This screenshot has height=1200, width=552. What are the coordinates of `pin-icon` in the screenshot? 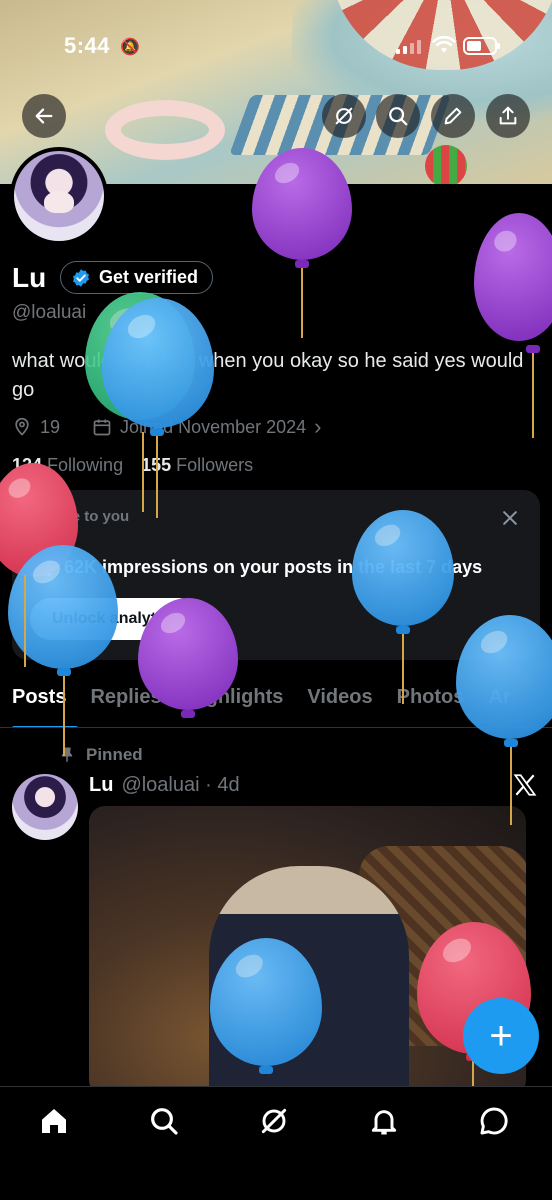 It's located at (67, 754).